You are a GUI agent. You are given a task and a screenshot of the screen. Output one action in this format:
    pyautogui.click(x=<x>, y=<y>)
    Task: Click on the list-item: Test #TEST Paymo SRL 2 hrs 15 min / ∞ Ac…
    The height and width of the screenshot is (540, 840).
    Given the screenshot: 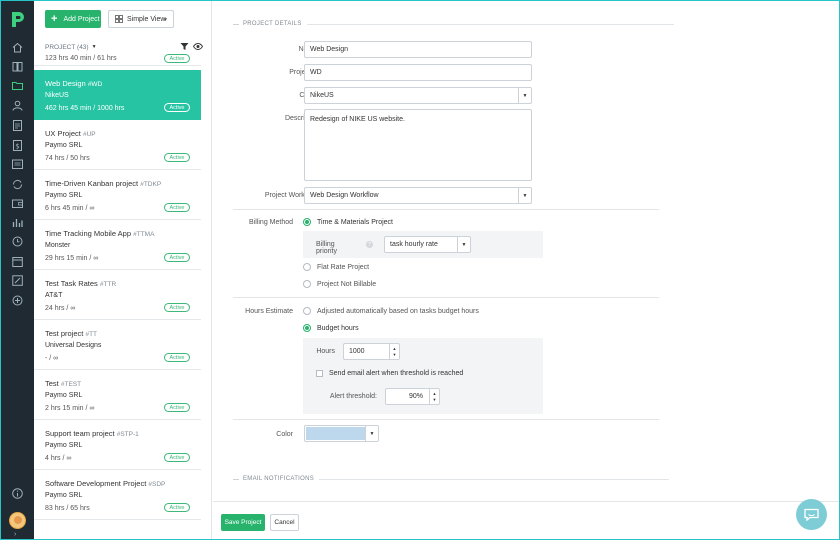 What is the action you would take?
    pyautogui.click(x=117, y=395)
    